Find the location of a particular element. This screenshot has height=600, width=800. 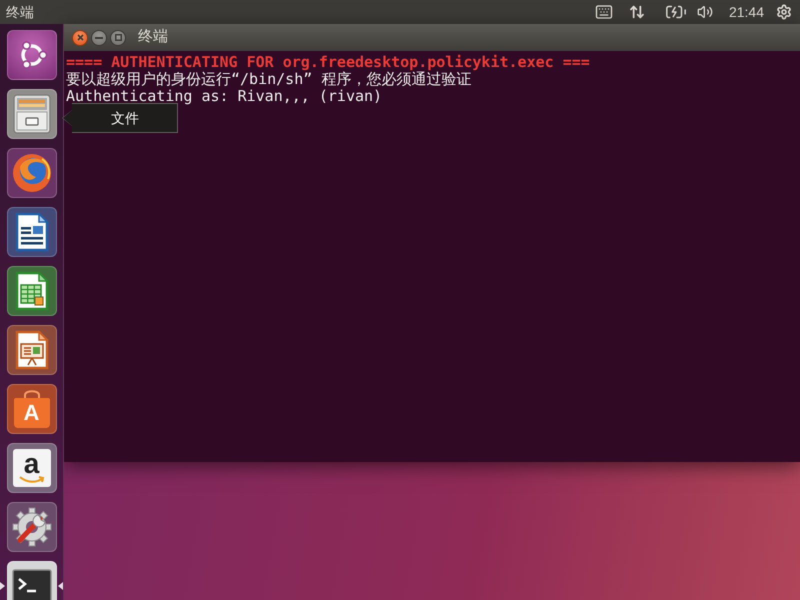

keyboard-icon is located at coordinates (603, 12).